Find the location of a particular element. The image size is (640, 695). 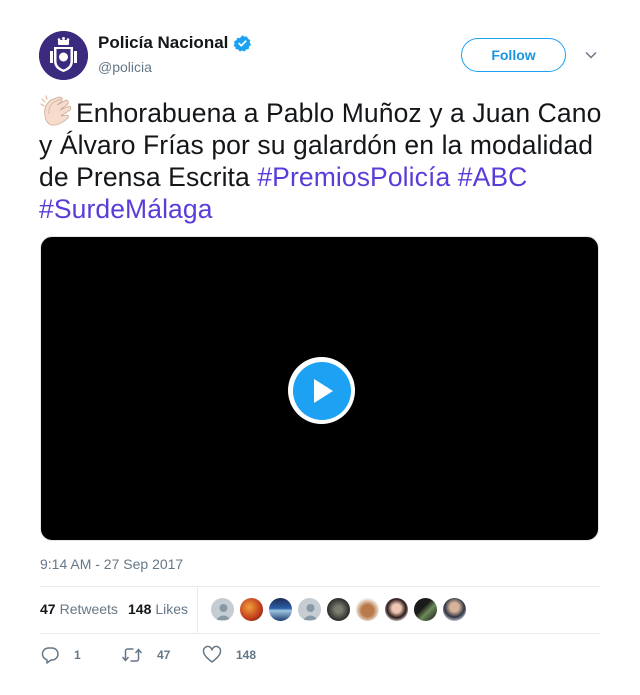

play-icon is located at coordinates (323, 390).